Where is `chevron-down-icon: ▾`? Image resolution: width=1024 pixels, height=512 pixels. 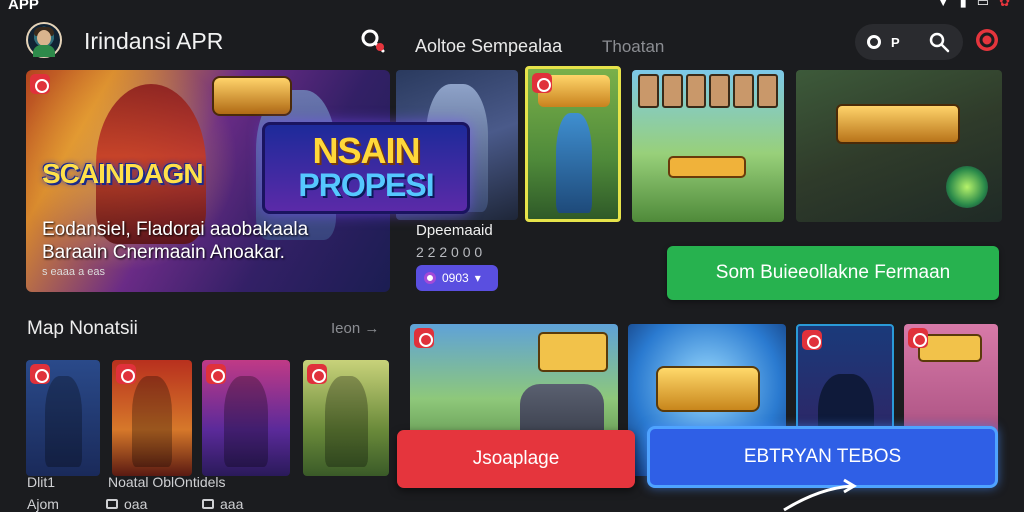
chevron-down-icon: ▾ is located at coordinates (477, 278).